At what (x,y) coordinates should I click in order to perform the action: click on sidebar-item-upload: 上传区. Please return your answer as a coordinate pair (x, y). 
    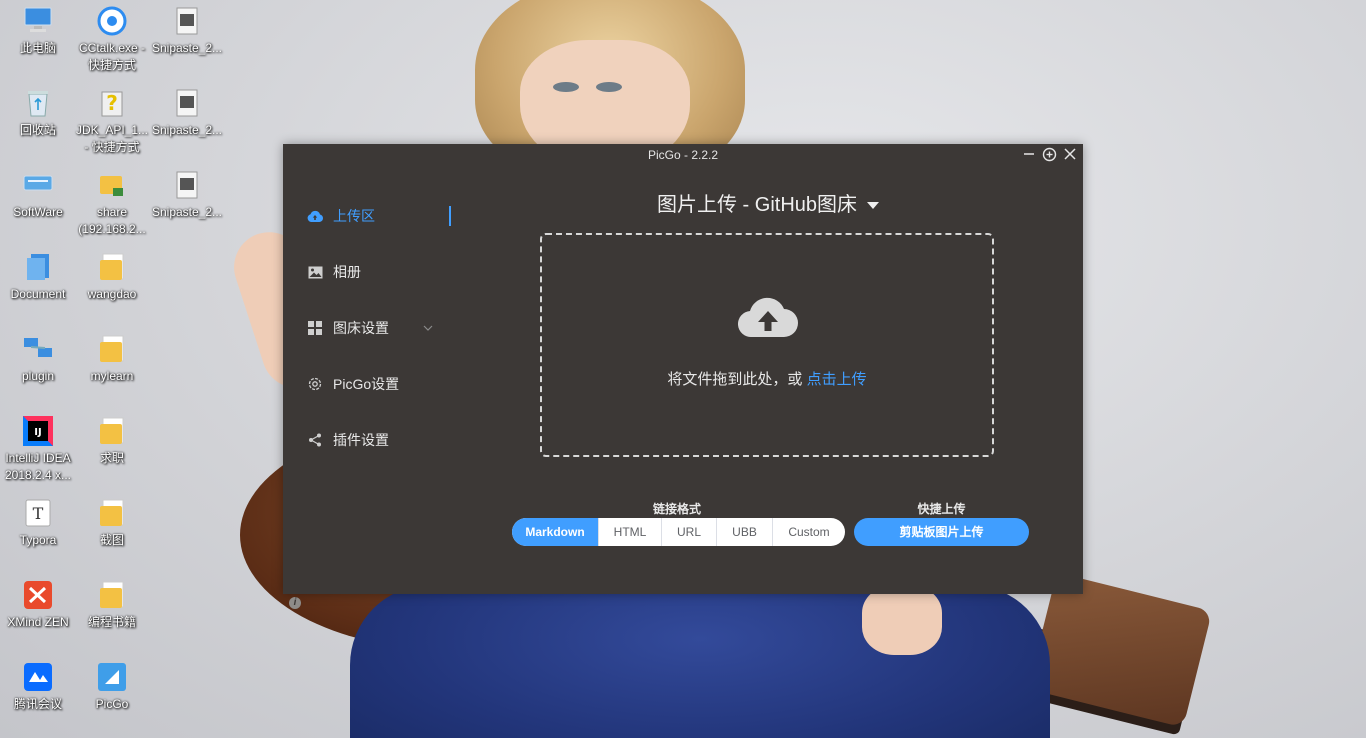
    Looking at the image, I should click on (368, 216).